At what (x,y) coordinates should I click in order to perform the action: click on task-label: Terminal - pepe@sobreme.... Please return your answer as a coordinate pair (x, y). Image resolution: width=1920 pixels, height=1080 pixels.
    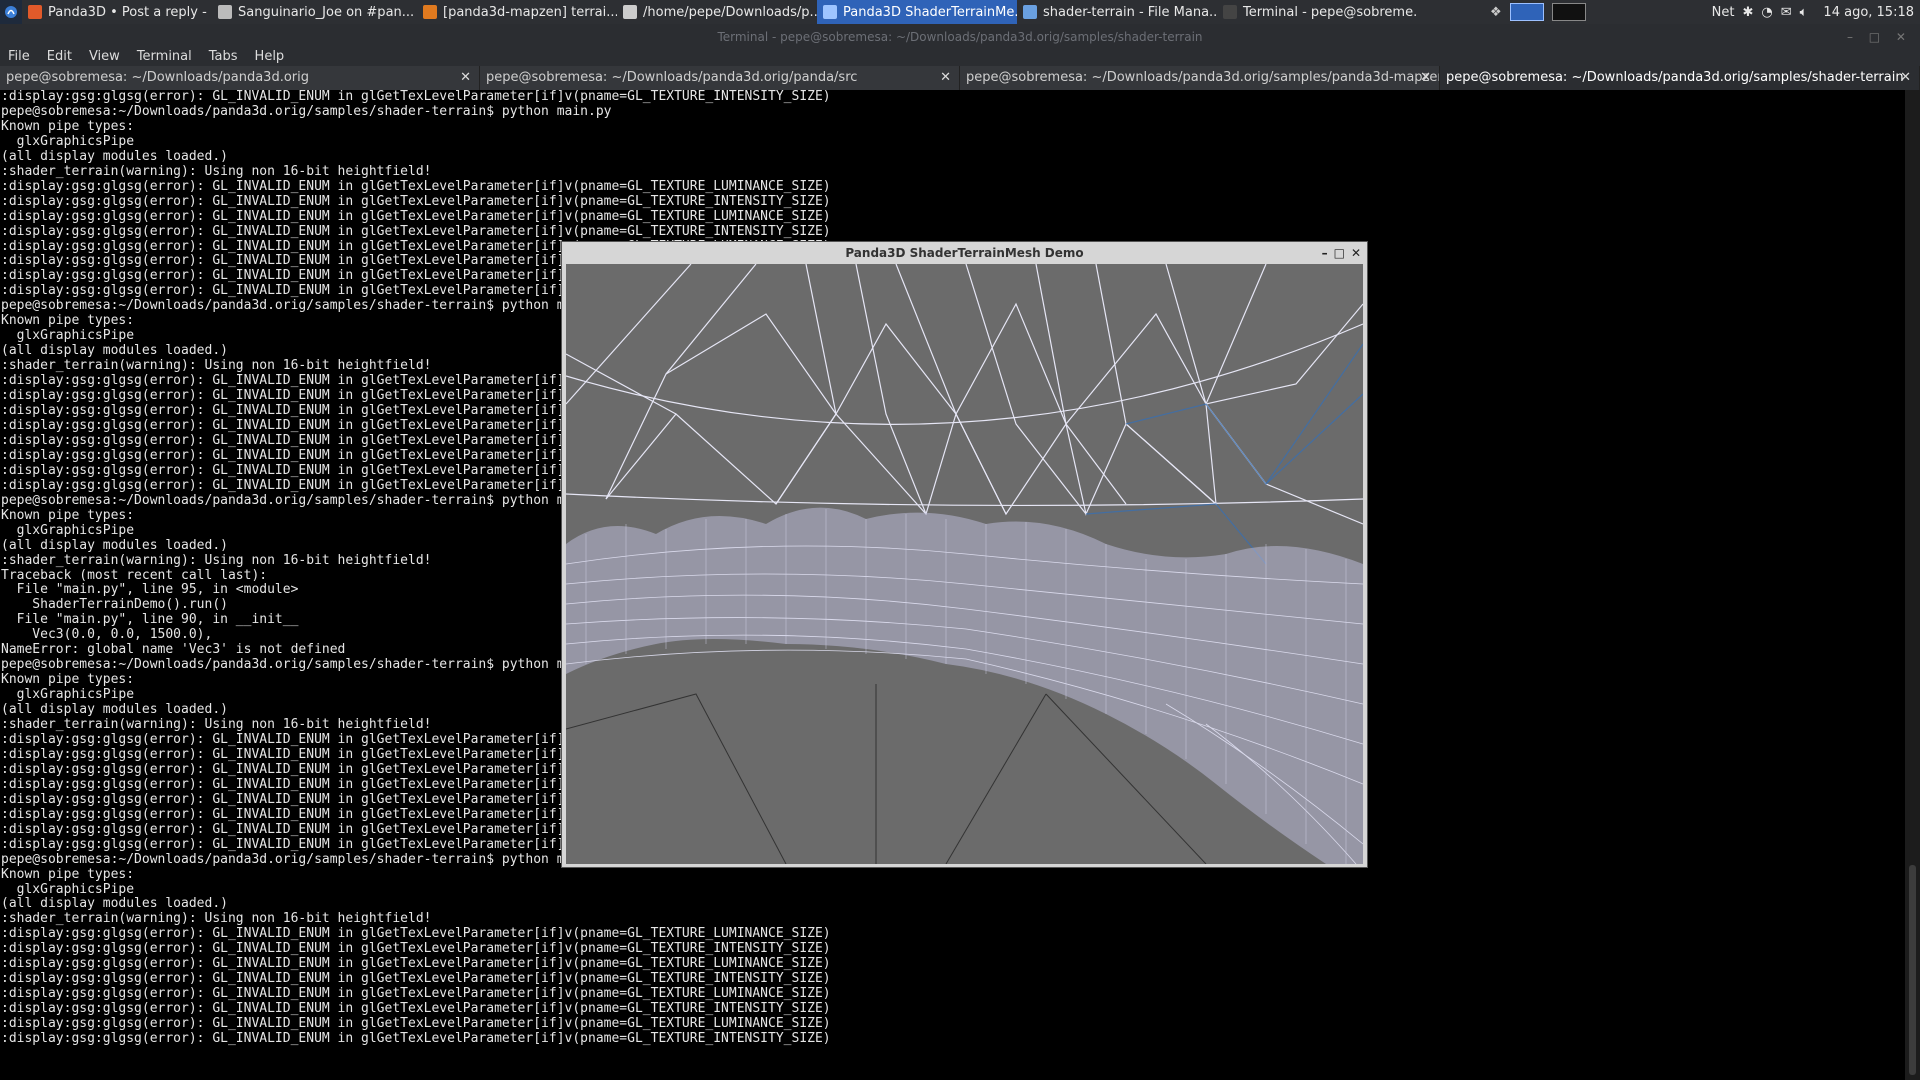
    Looking at the image, I should click on (1330, 12).